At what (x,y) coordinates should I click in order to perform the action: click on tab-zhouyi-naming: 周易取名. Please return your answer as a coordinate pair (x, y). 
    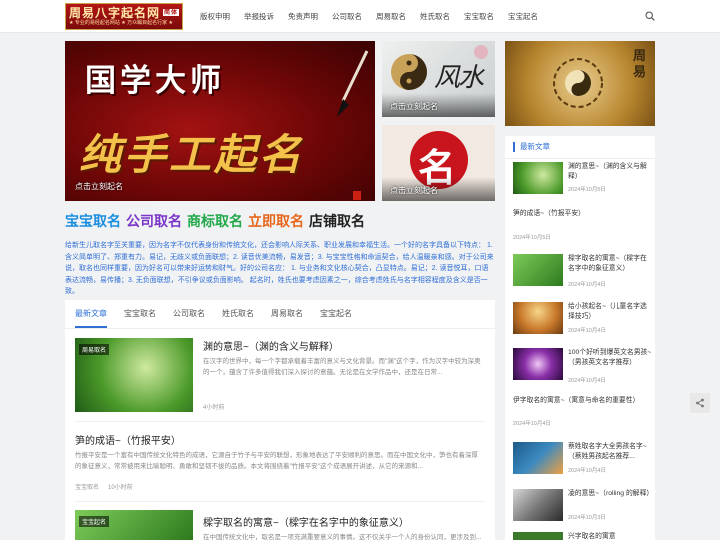
    Looking at the image, I should click on (287, 318).